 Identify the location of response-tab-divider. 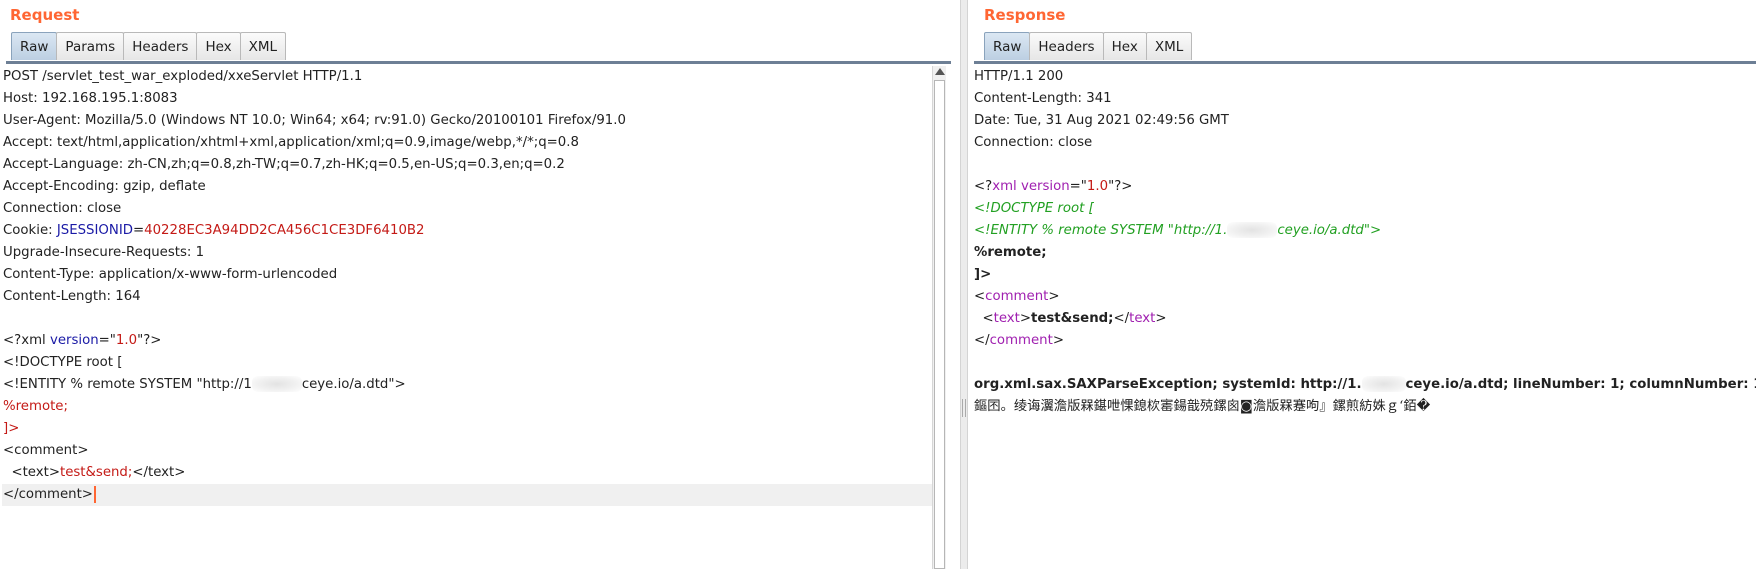
(1365, 62).